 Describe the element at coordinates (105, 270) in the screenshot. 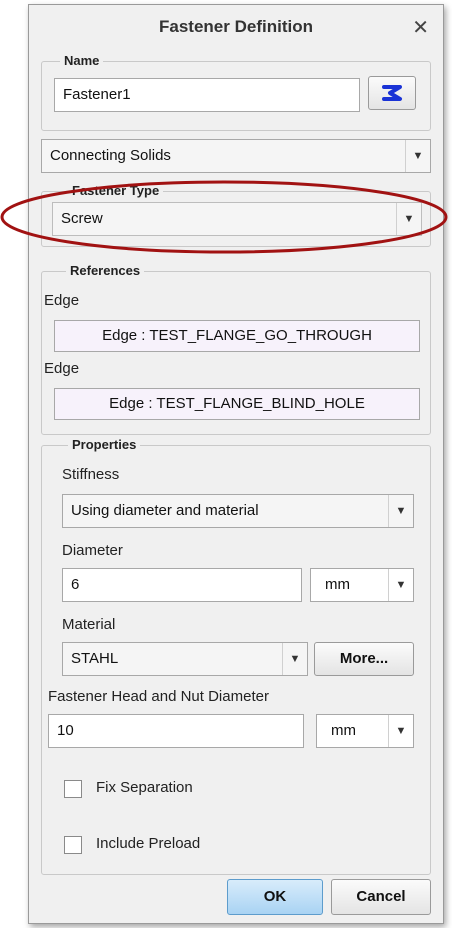

I see `references-legend: References` at that location.